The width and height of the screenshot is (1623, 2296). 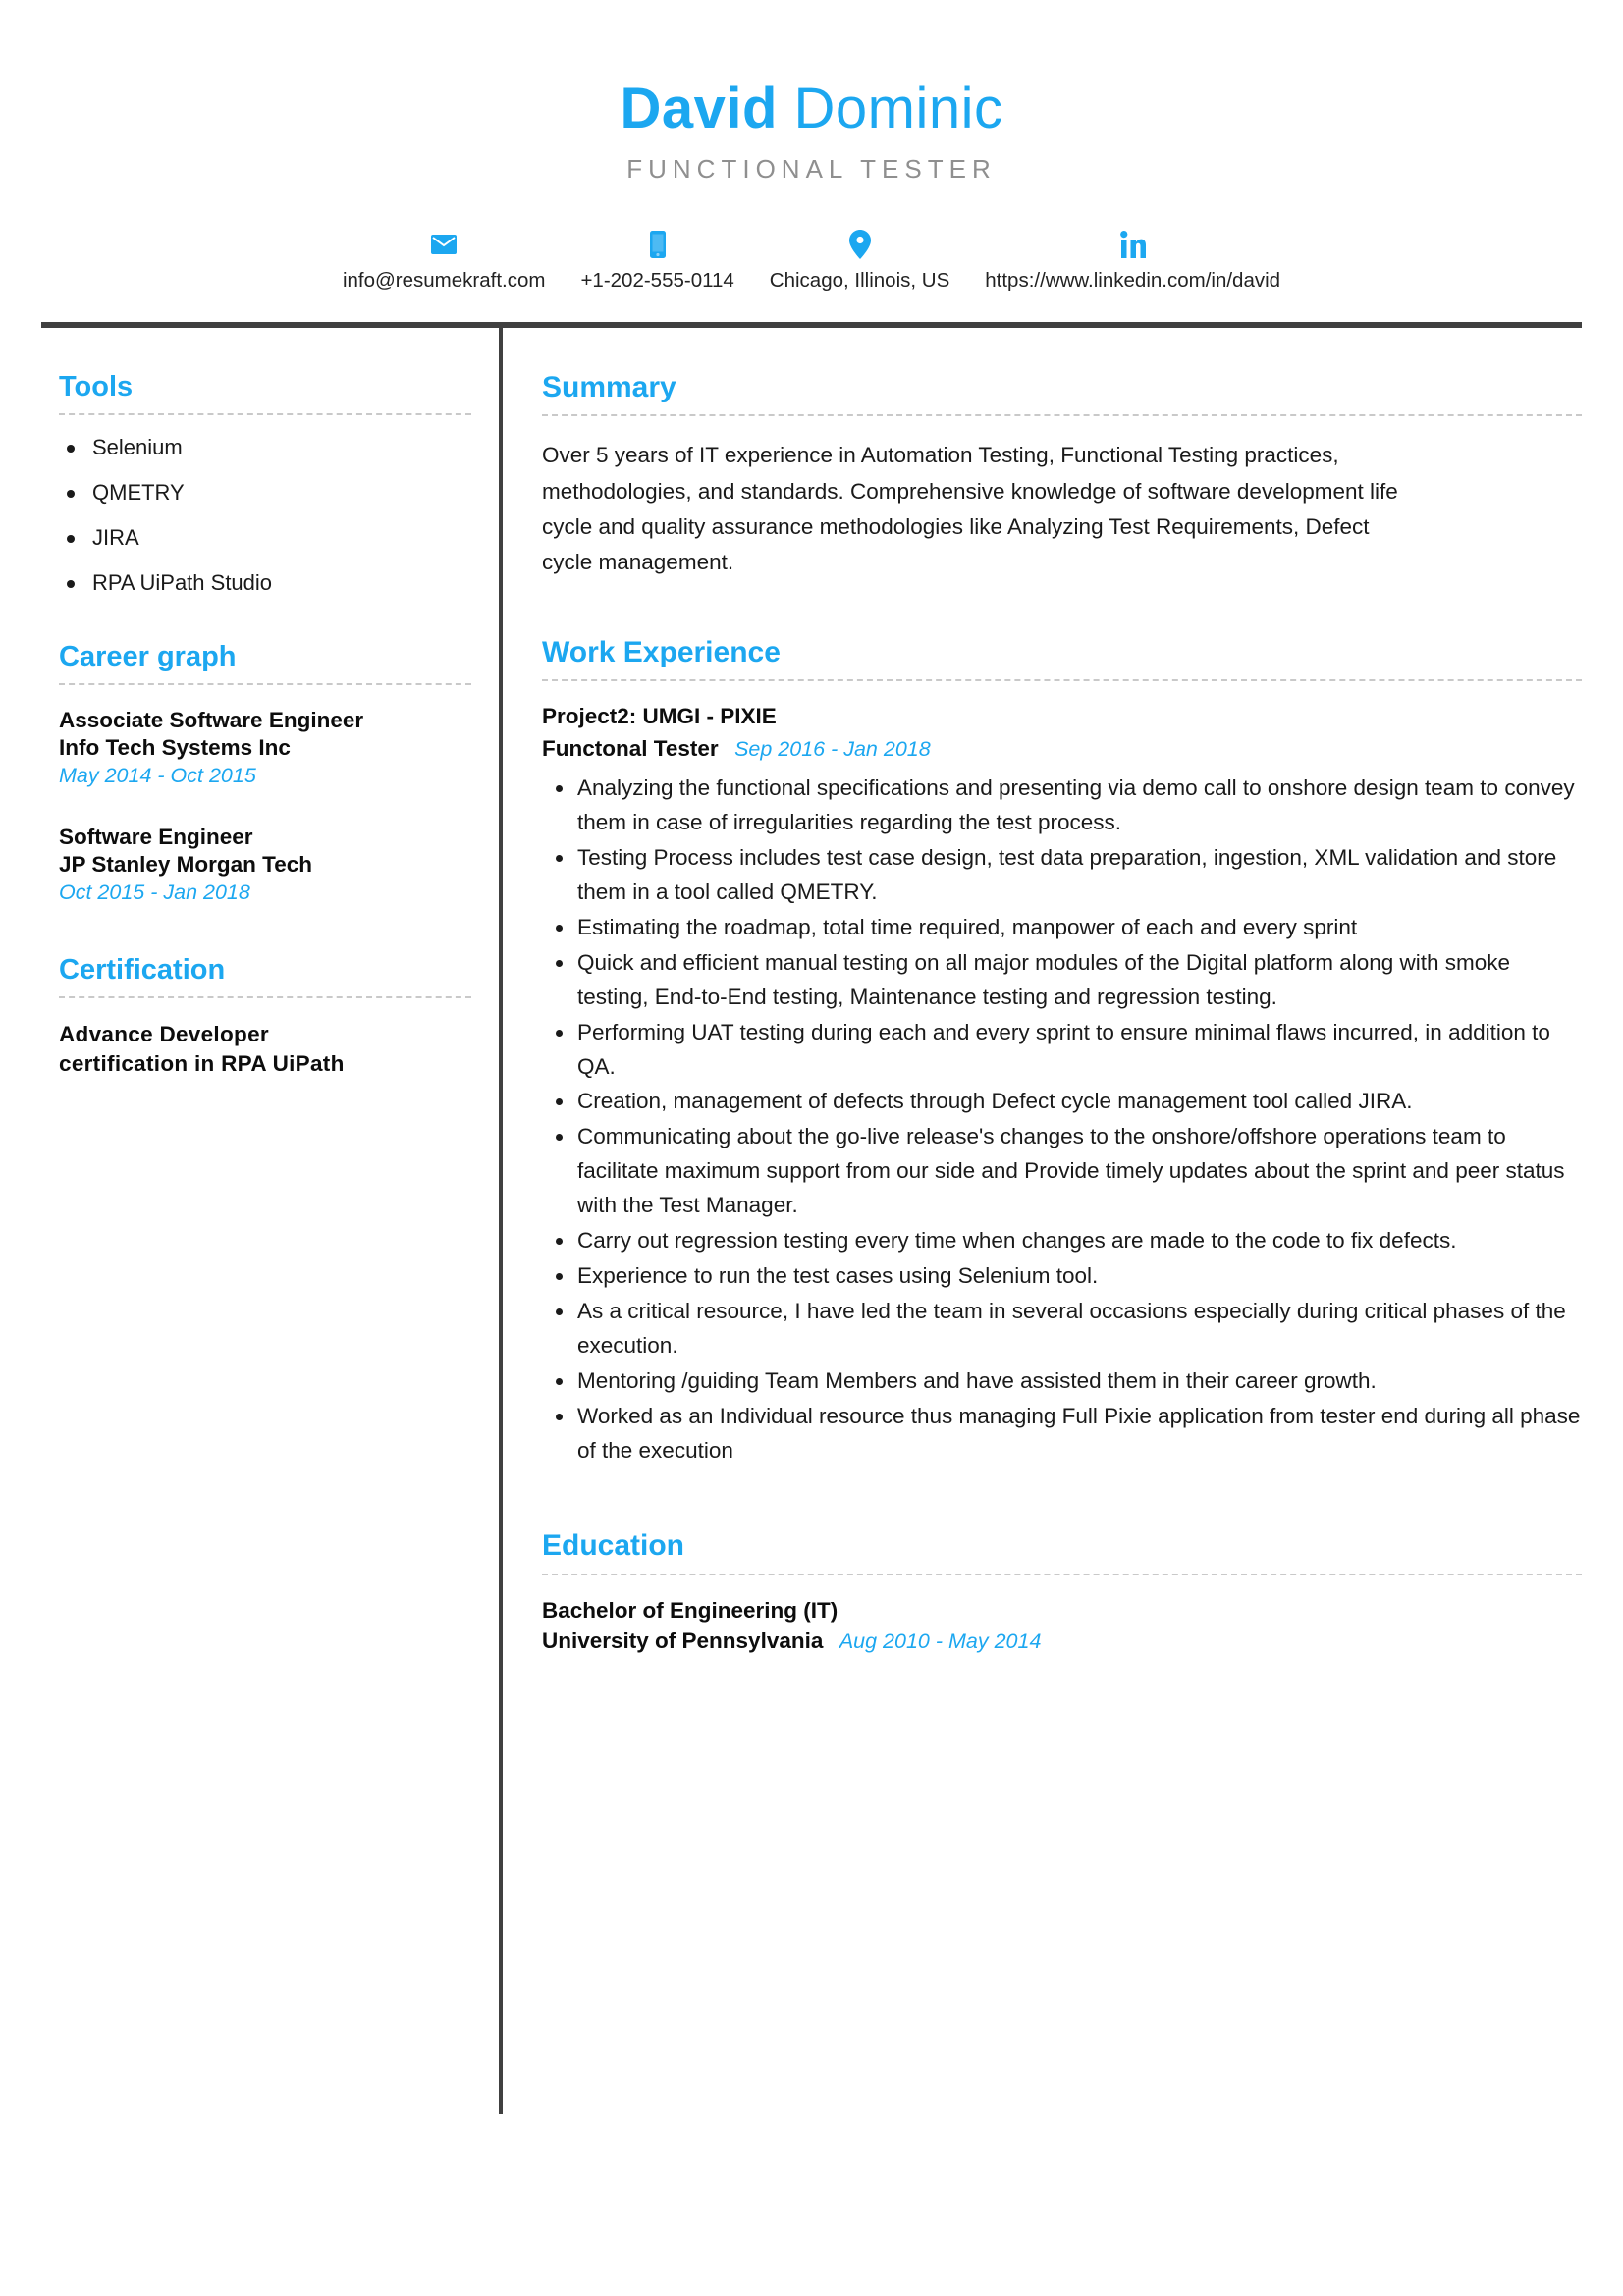 What do you see at coordinates (154, 892) in the screenshot?
I see `career-entry-dates: Oct 2015 - Jan 2018` at bounding box center [154, 892].